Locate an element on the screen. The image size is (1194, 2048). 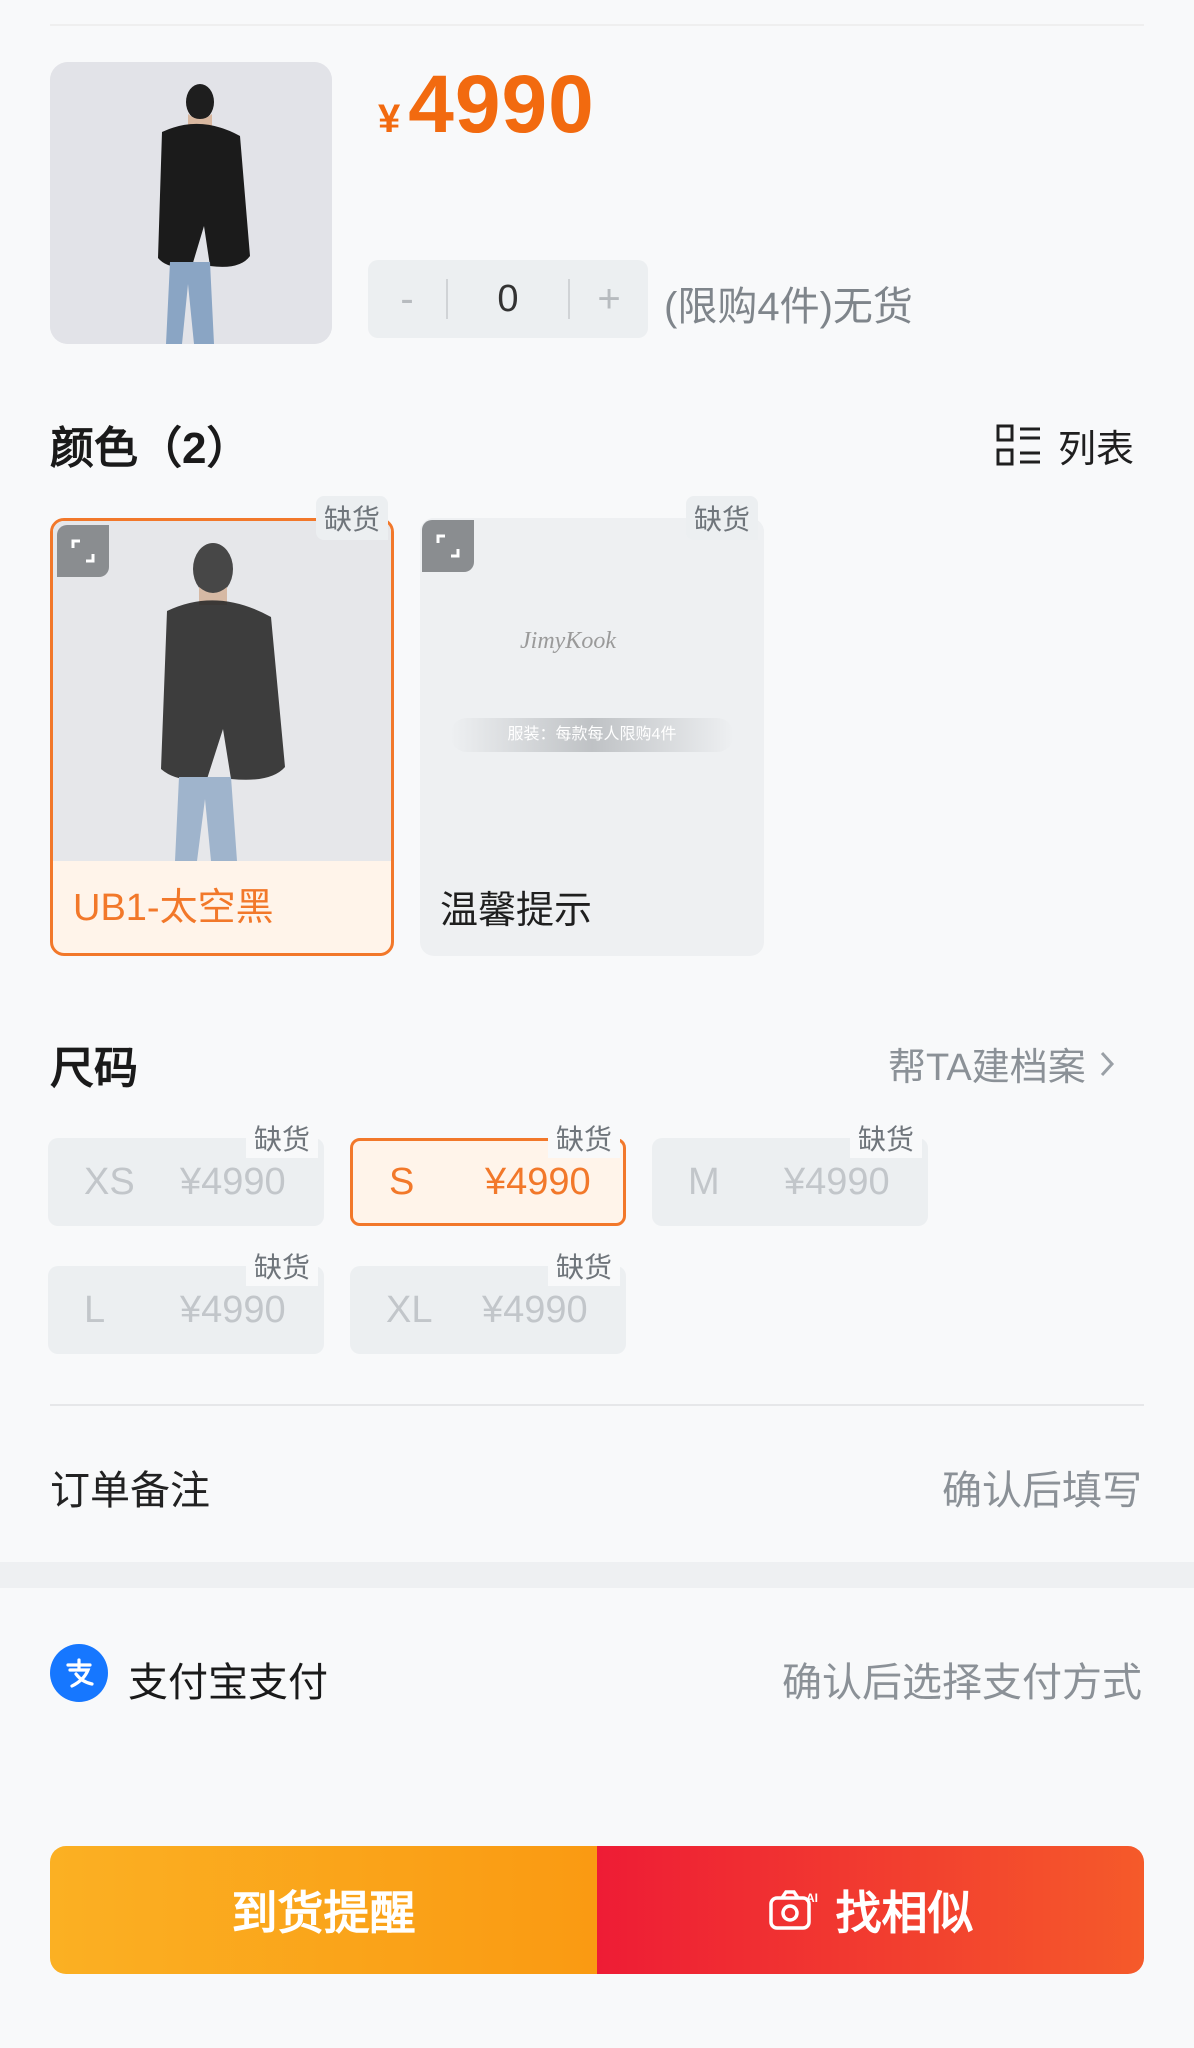
quantity-value: 0 is located at coordinates (508, 299).